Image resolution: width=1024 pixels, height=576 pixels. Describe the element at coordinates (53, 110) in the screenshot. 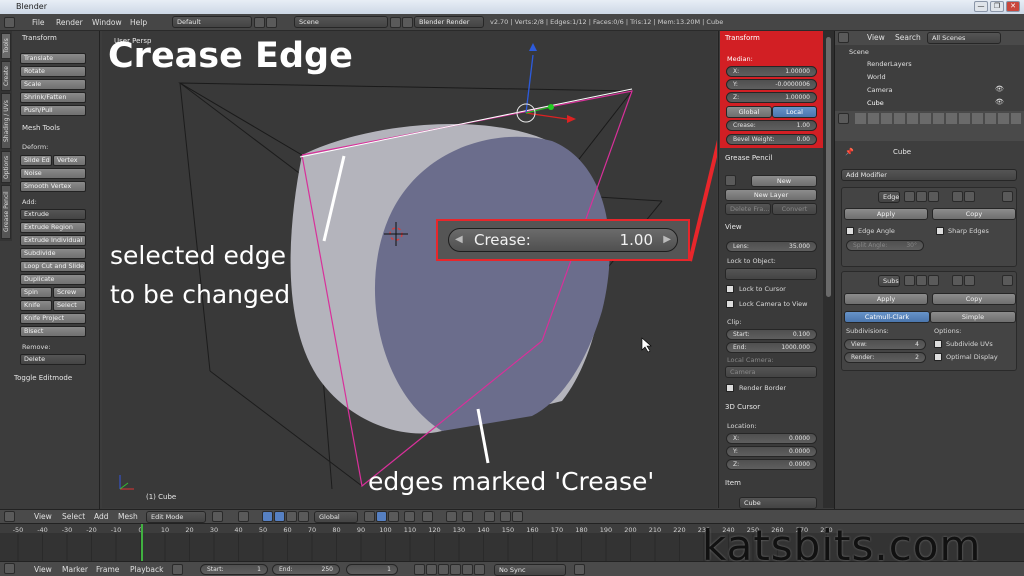

I see `push-pull-button: Push/Pull` at that location.